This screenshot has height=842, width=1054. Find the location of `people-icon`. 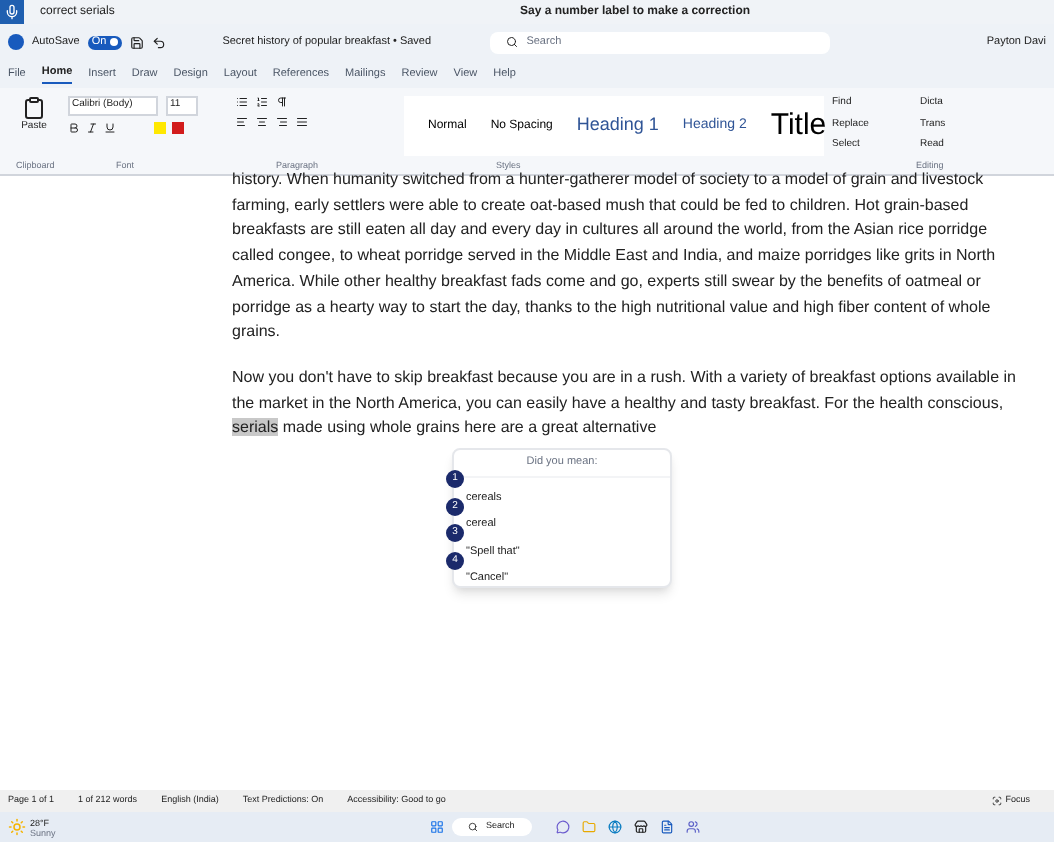

people-icon is located at coordinates (693, 827).